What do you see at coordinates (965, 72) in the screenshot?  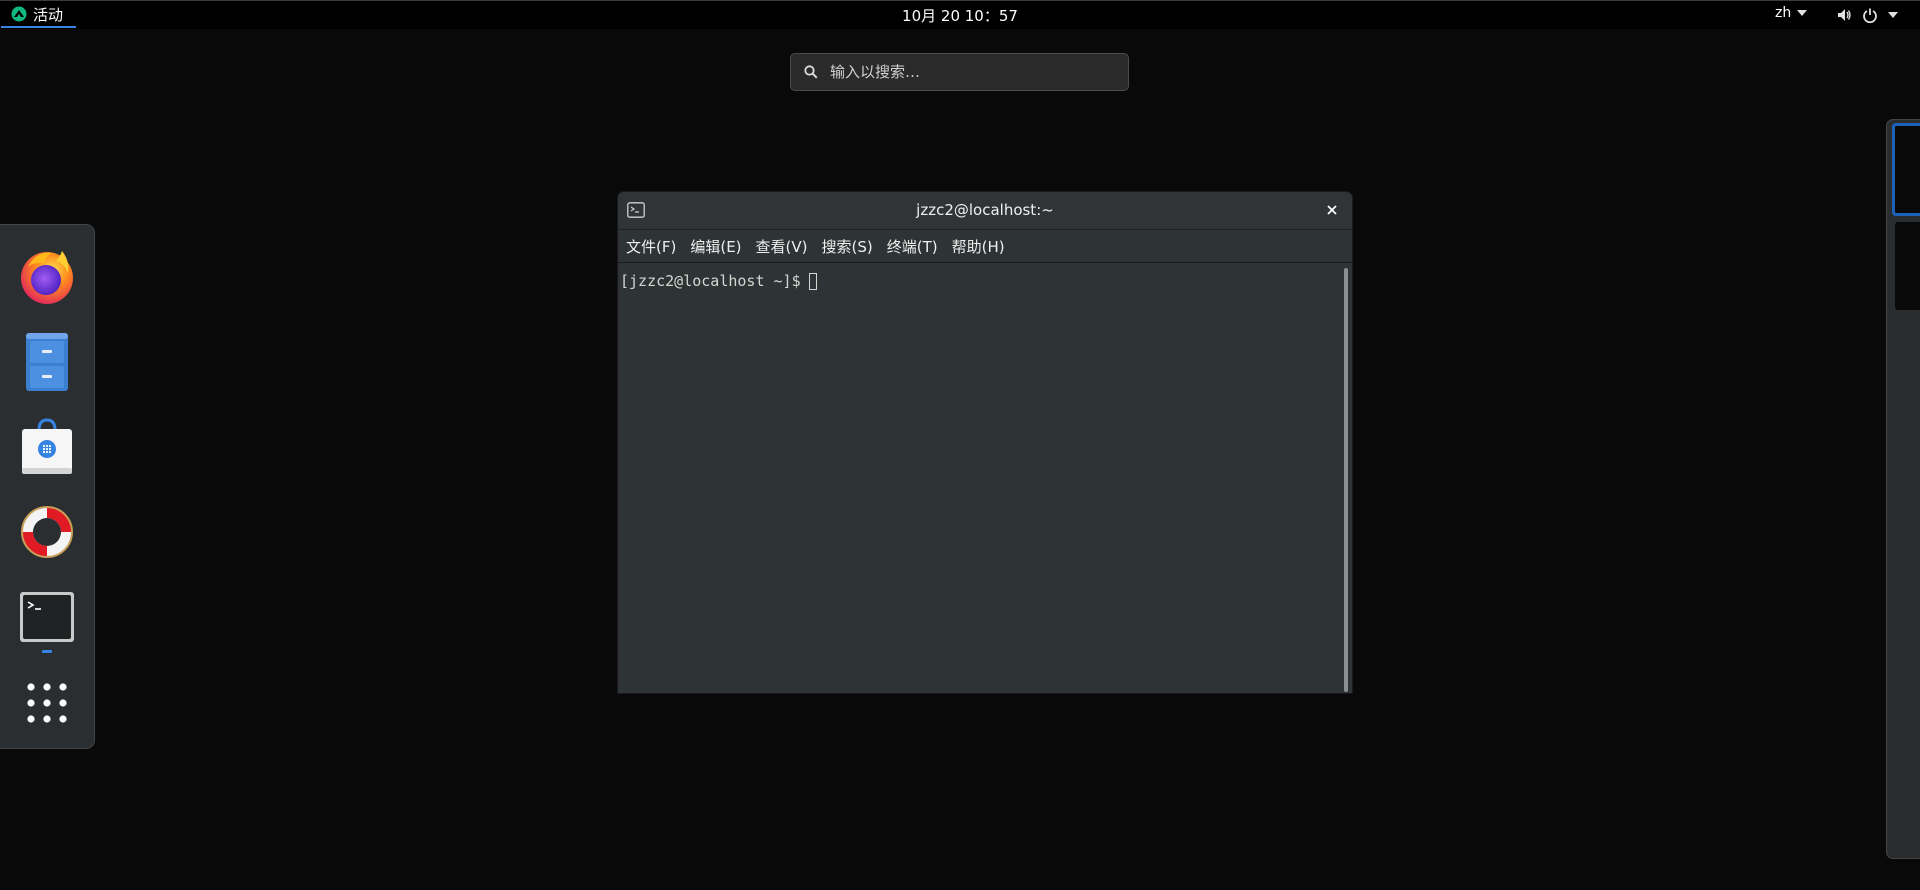 I see `search-input` at bounding box center [965, 72].